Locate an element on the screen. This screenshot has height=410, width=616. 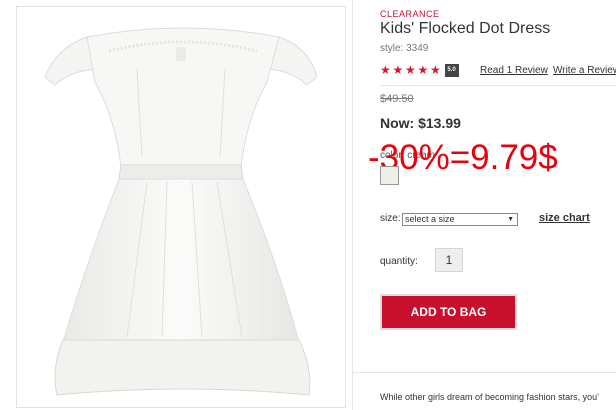
style-number: style: 3349 is located at coordinates (404, 48).